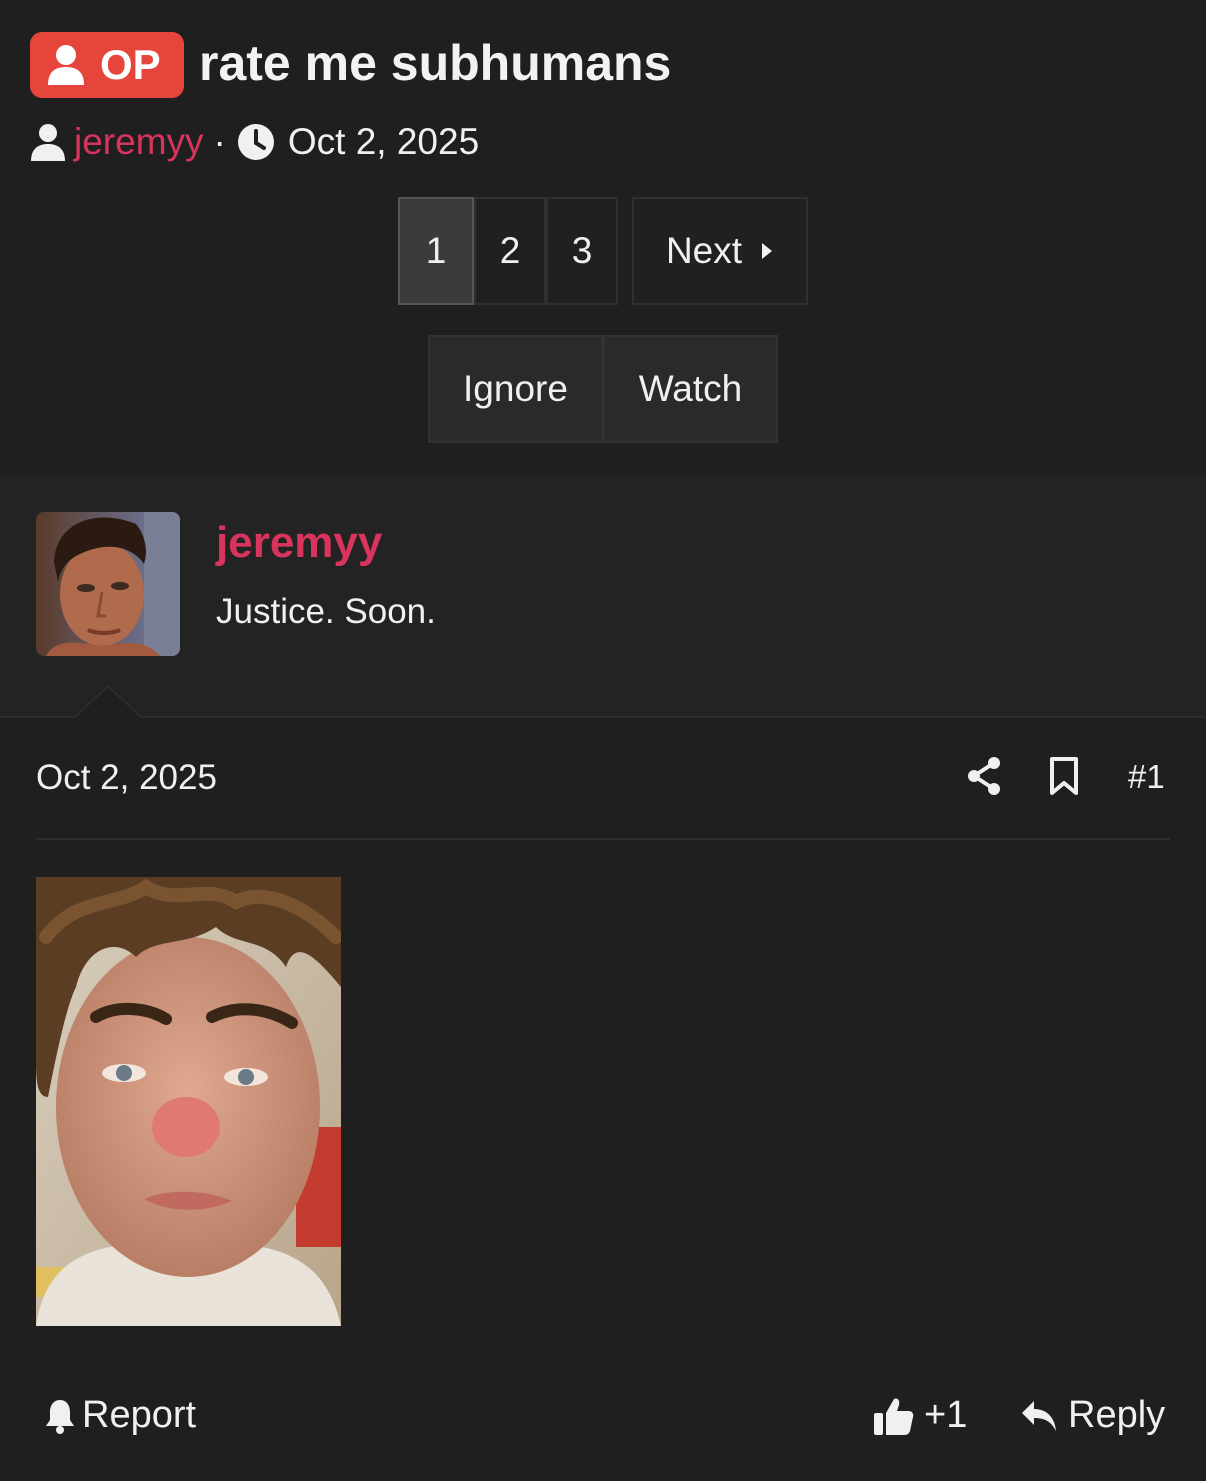 The height and width of the screenshot is (1481, 1206). Describe the element at coordinates (326, 611) in the screenshot. I see `user-title: Justice. Soon.` at that location.